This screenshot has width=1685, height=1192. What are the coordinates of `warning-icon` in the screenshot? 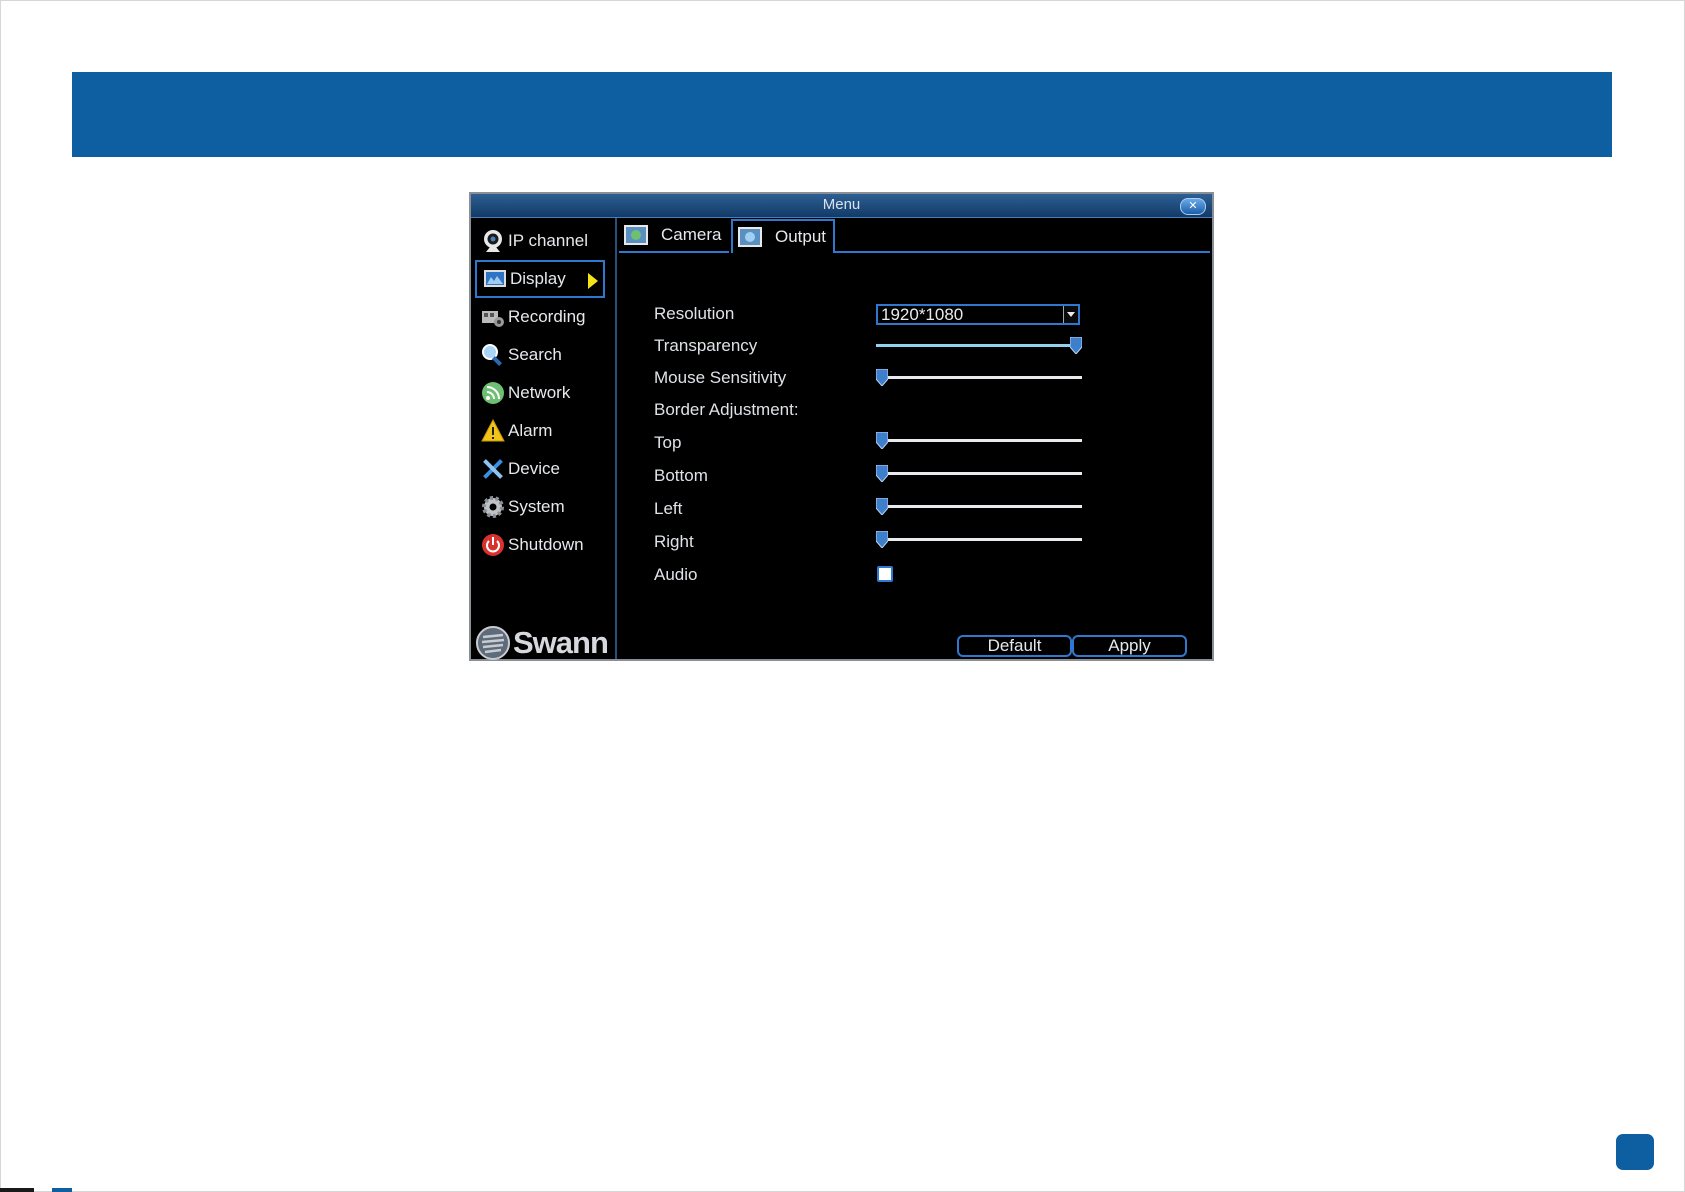 It's located at (493, 430).